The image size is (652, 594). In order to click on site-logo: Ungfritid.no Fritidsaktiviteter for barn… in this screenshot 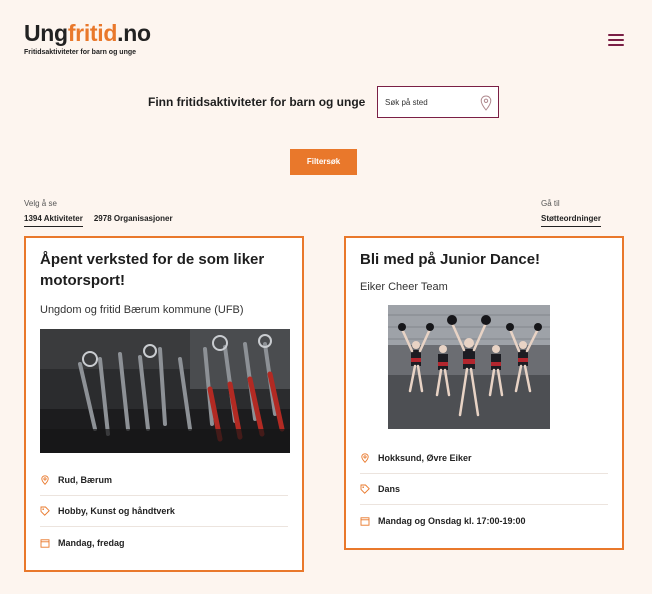, I will do `click(87, 38)`.